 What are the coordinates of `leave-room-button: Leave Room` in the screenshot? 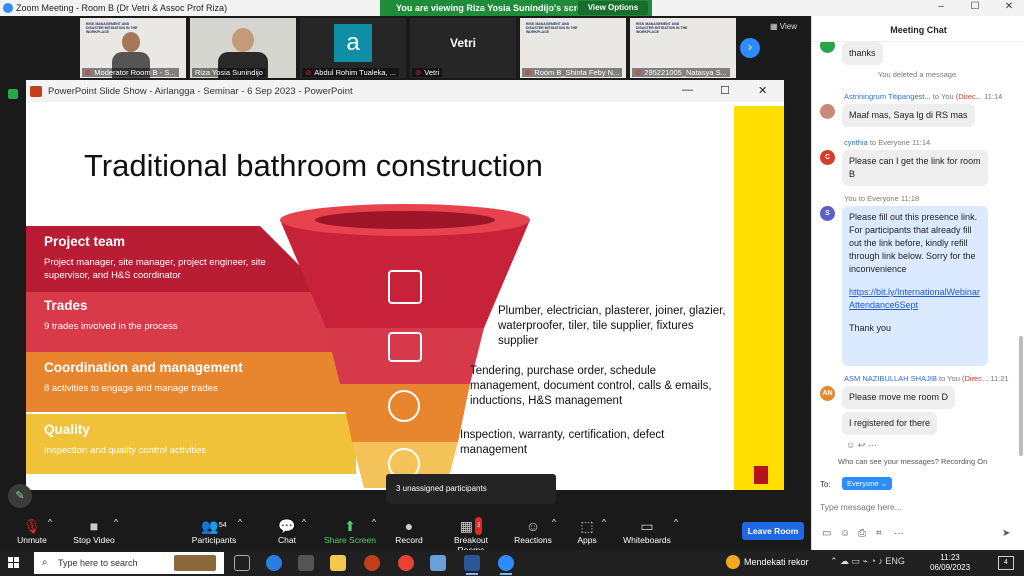 It's located at (773, 531).